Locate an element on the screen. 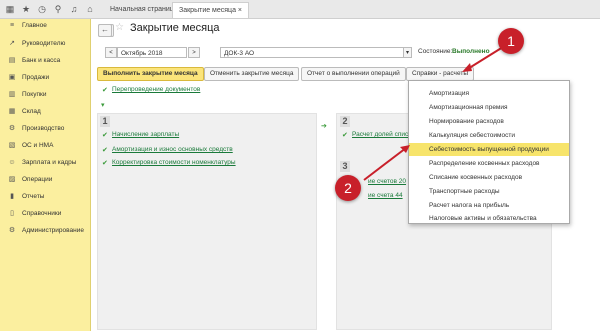 The width and height of the screenshot is (600, 331). arrow-2-line is located at coordinates (385, 164).